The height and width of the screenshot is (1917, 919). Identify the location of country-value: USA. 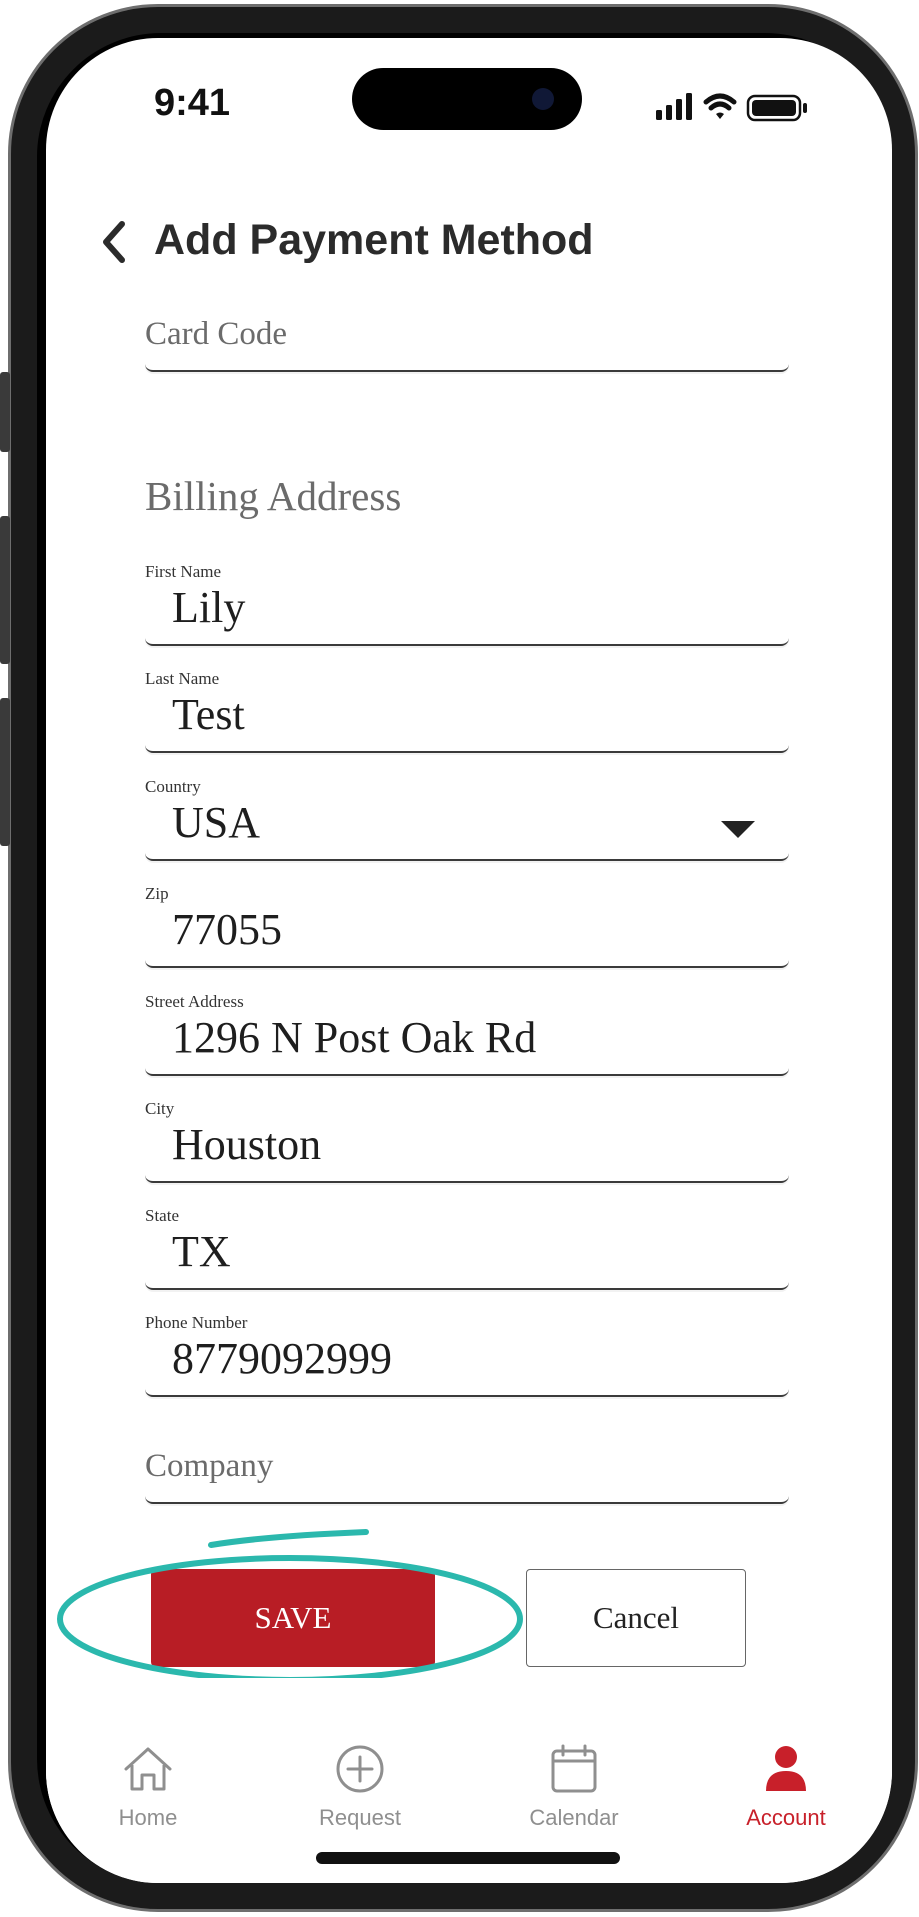
(216, 822).